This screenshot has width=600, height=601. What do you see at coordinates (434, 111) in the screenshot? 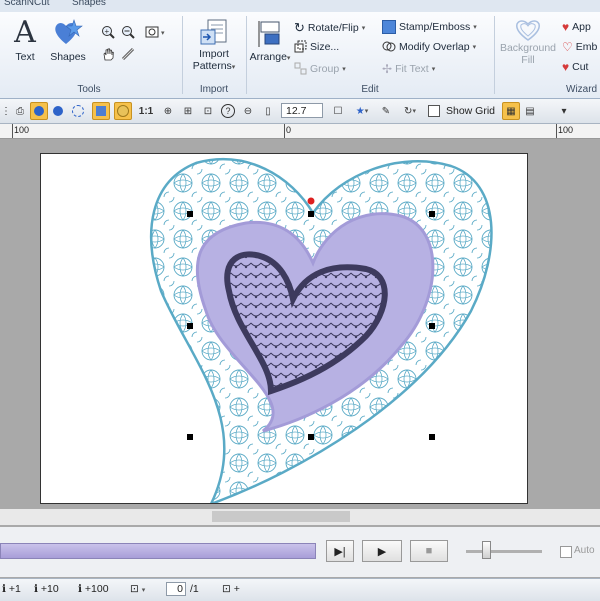
I see `show-grid-checkbox` at bounding box center [434, 111].